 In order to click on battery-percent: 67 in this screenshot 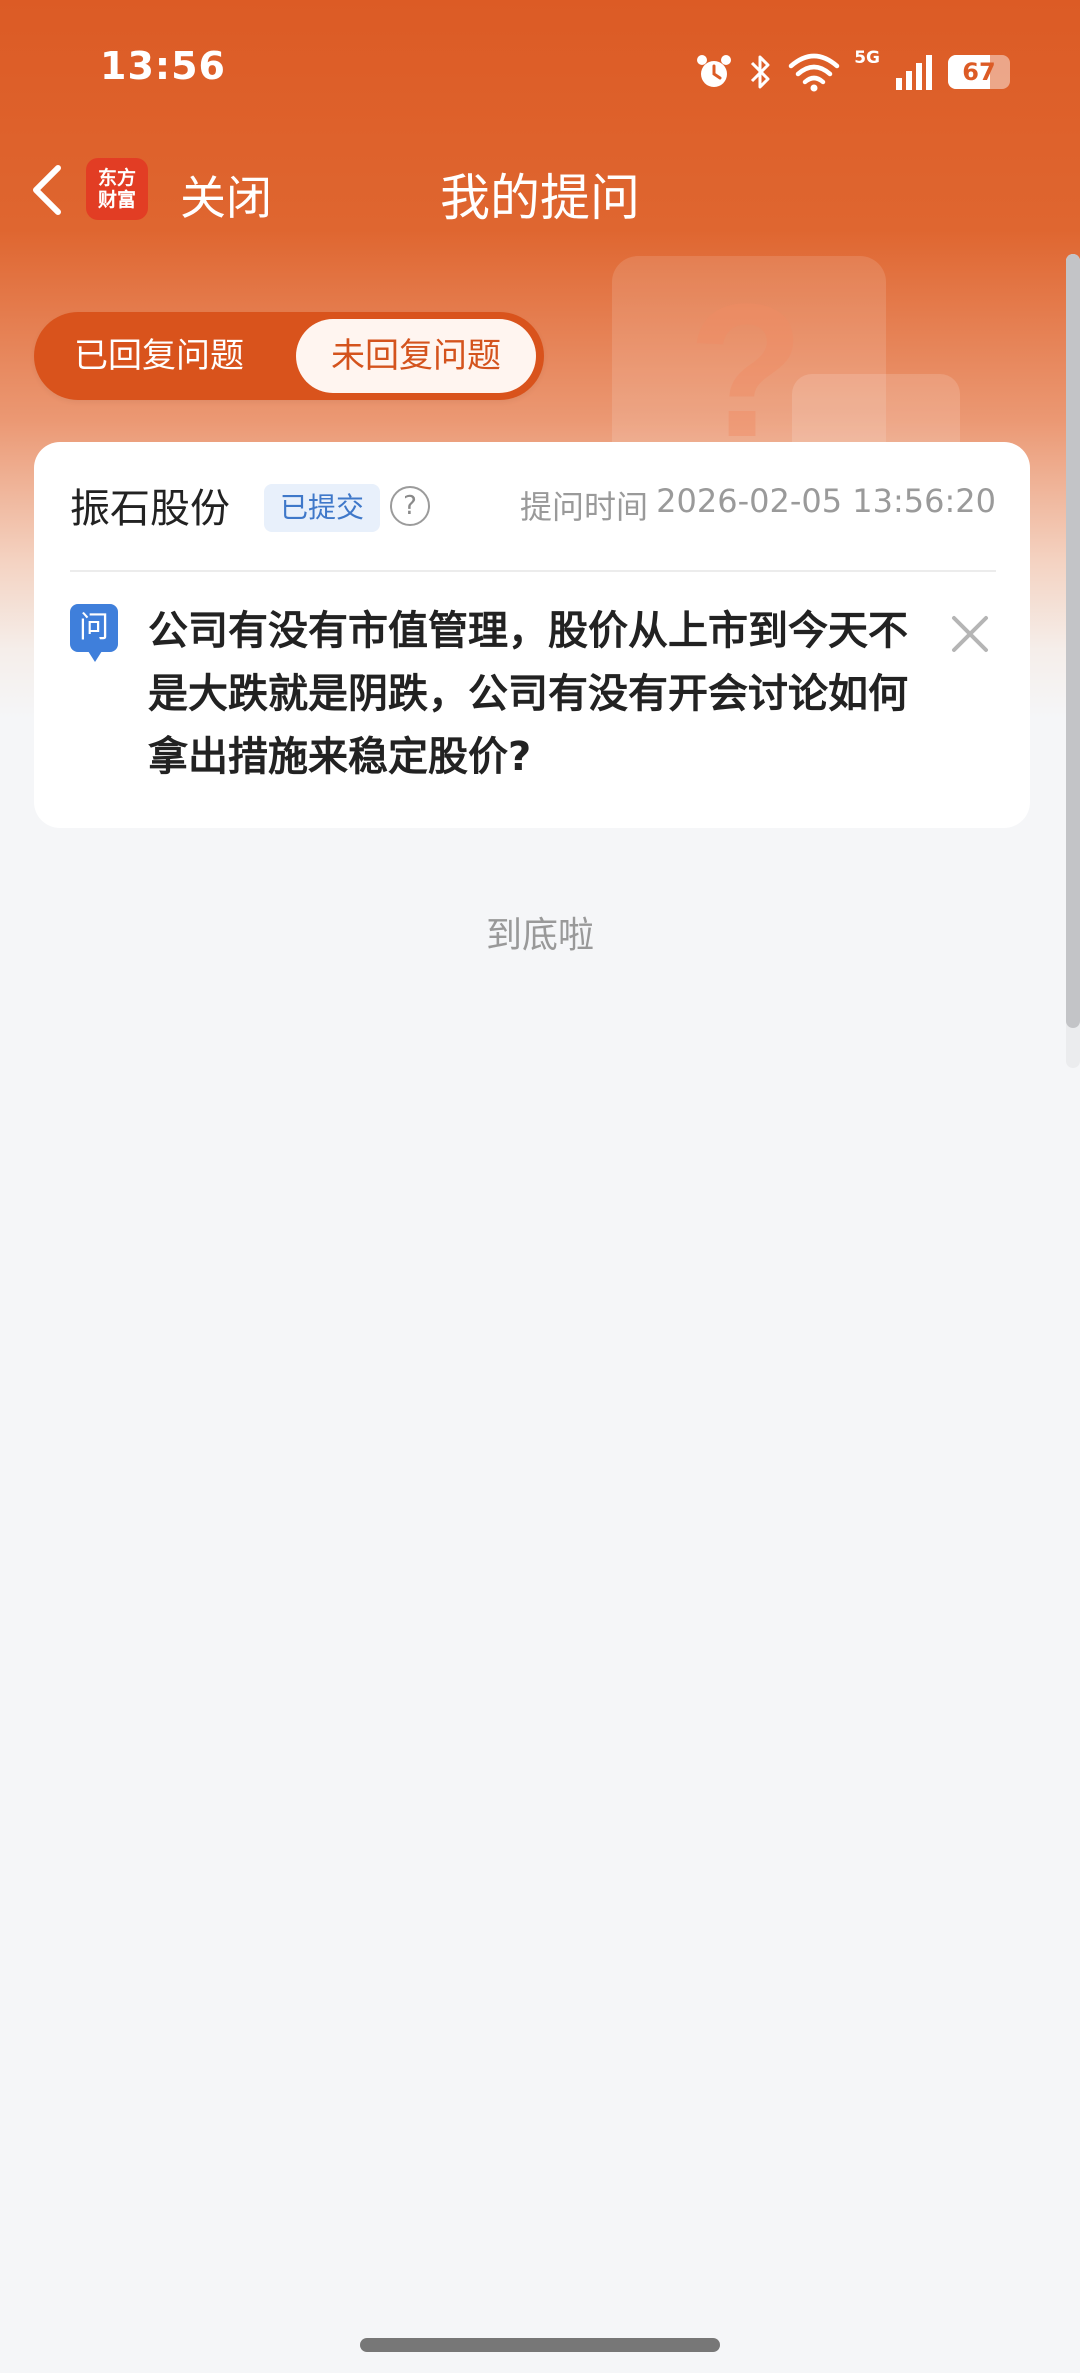, I will do `click(979, 72)`.